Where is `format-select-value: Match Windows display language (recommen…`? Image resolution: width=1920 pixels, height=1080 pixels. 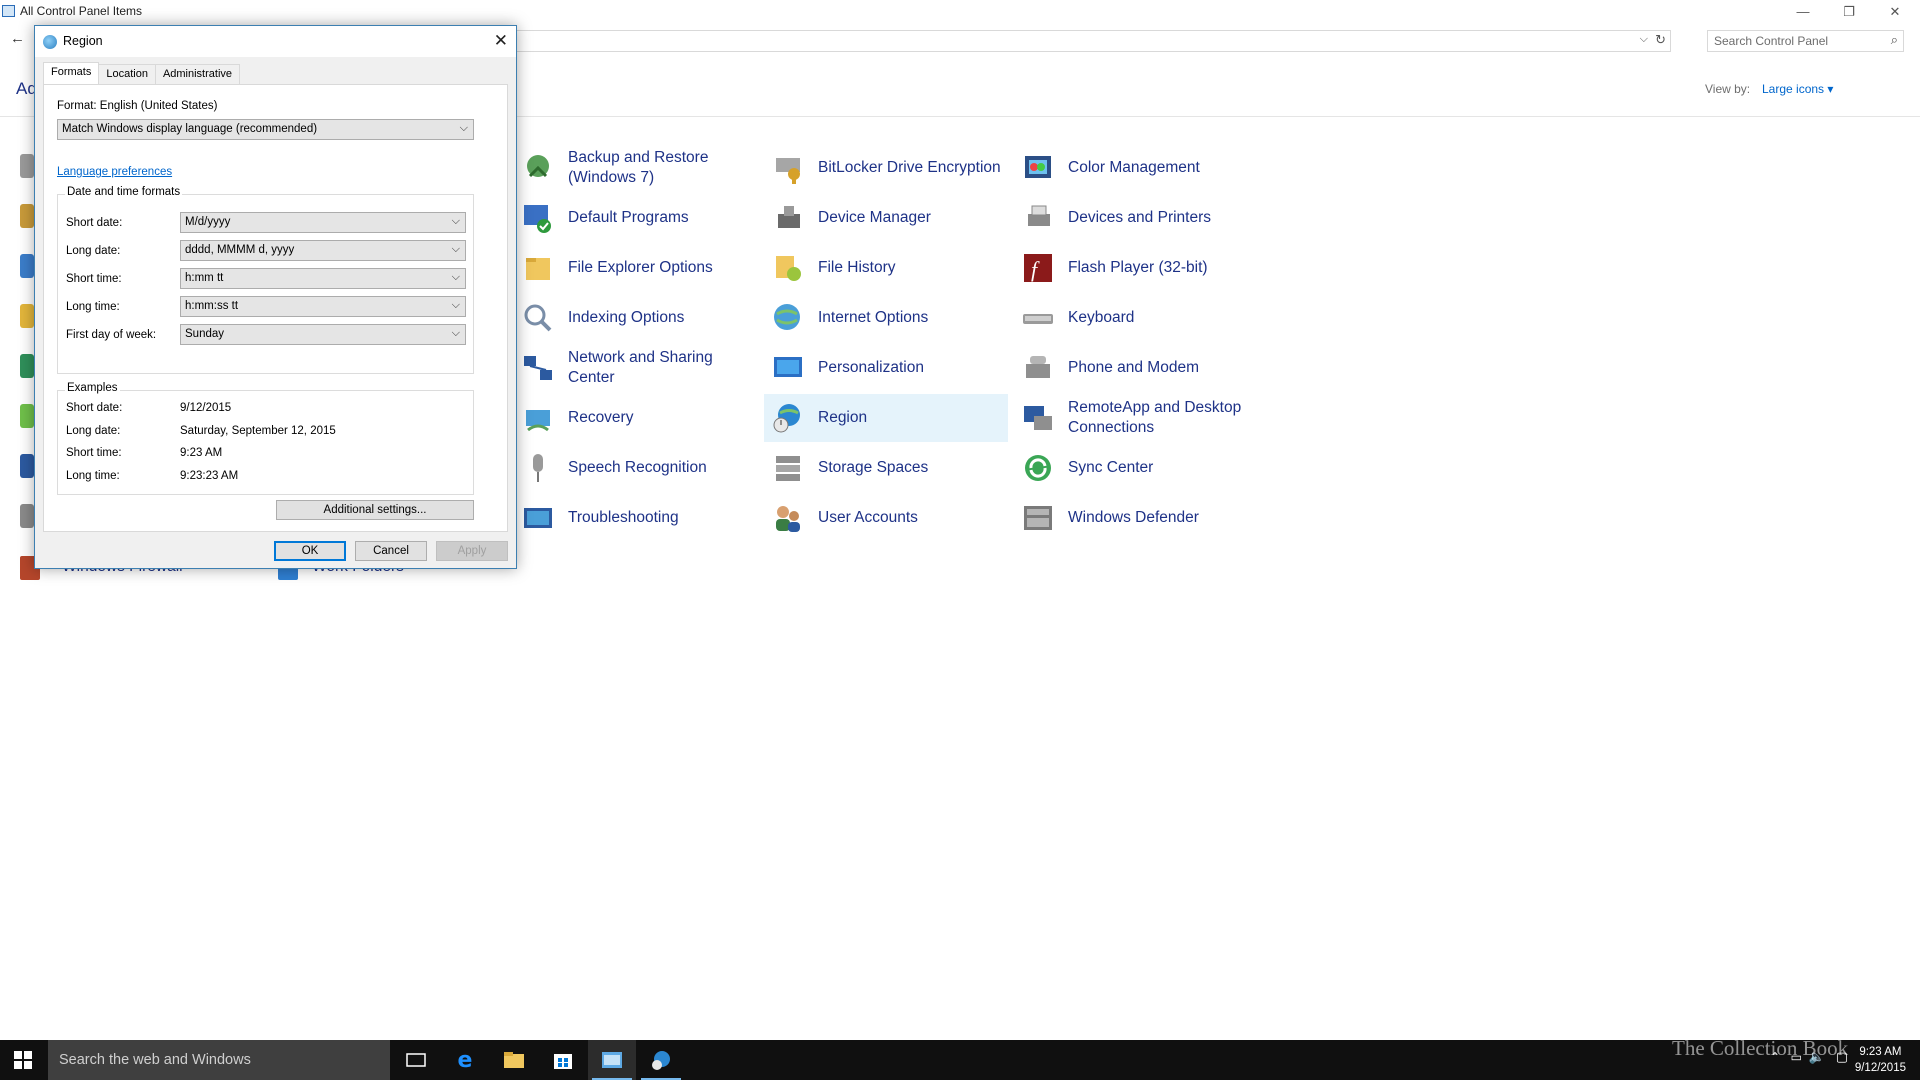
format-select-value: Match Windows display language (recommen… is located at coordinates (190, 129).